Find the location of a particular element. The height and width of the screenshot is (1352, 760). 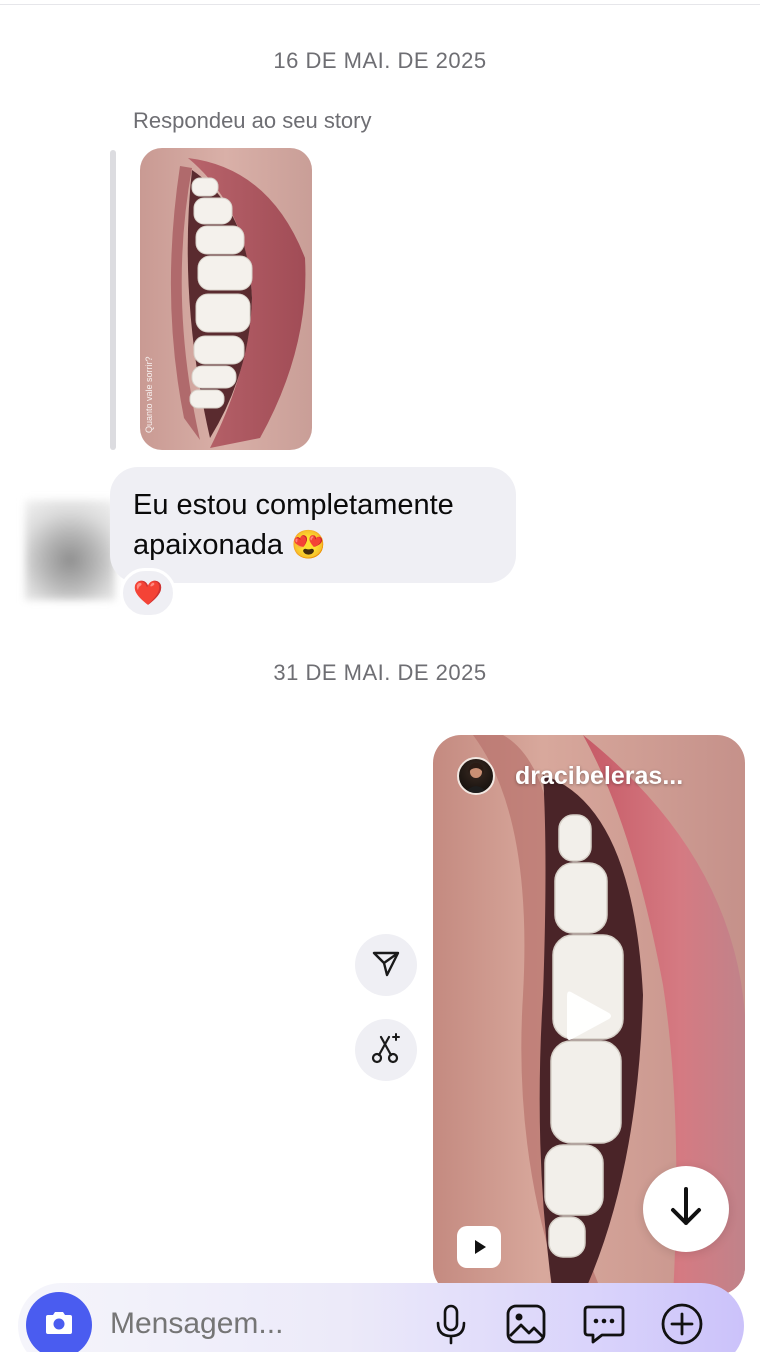

heart-icon: ❤️ is located at coordinates (148, 593).